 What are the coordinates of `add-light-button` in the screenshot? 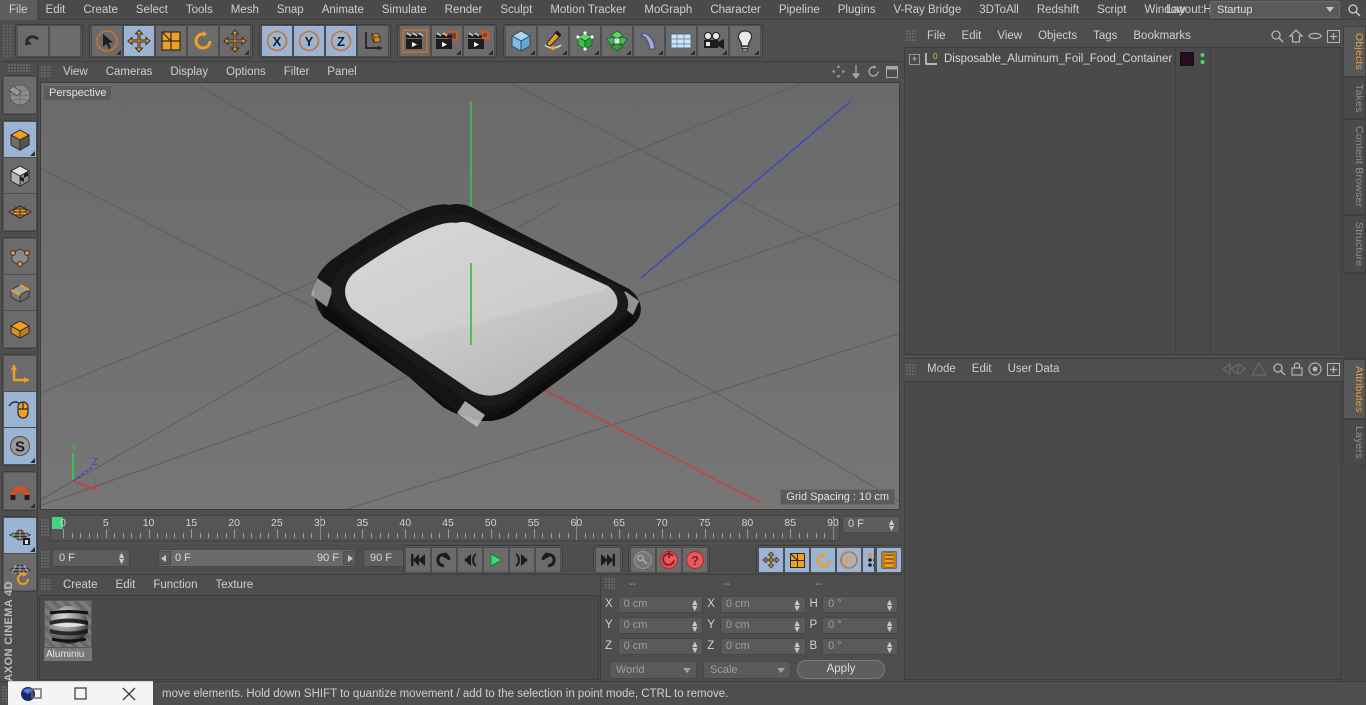 It's located at (745, 40).